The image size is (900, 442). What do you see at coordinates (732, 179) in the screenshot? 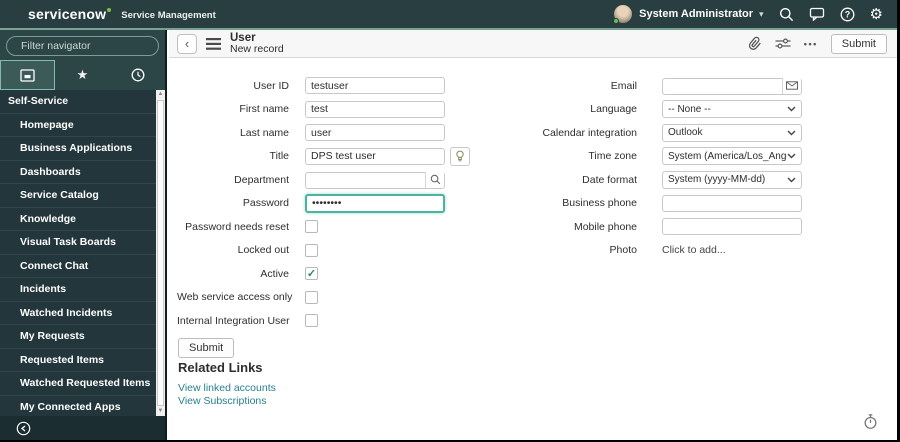
I see `date-format-select: System (yyyy-MM-dd)` at bounding box center [732, 179].